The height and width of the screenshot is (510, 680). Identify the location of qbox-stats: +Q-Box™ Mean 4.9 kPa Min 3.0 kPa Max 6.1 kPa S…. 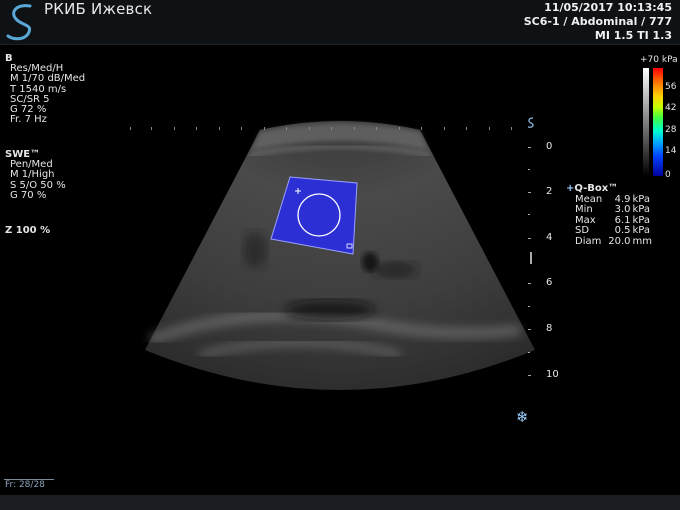
(609, 215).